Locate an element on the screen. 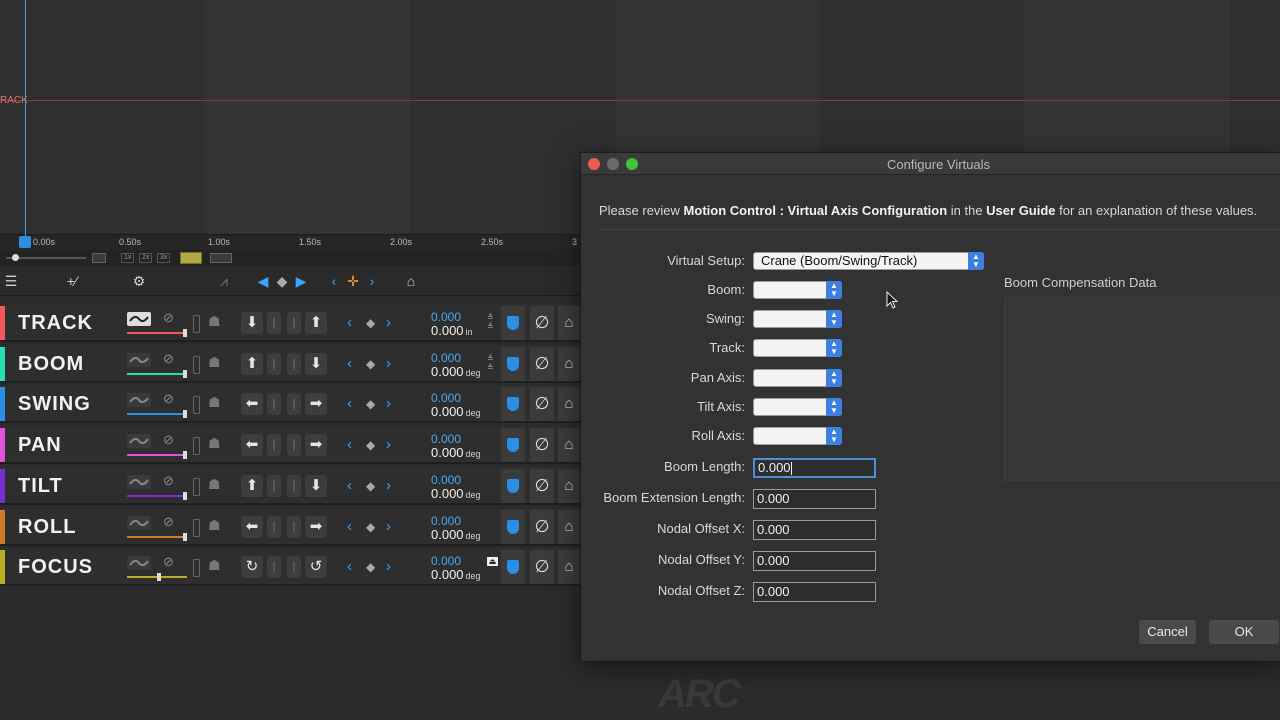  jog-back-button: ⬆ is located at coordinates (252, 363).